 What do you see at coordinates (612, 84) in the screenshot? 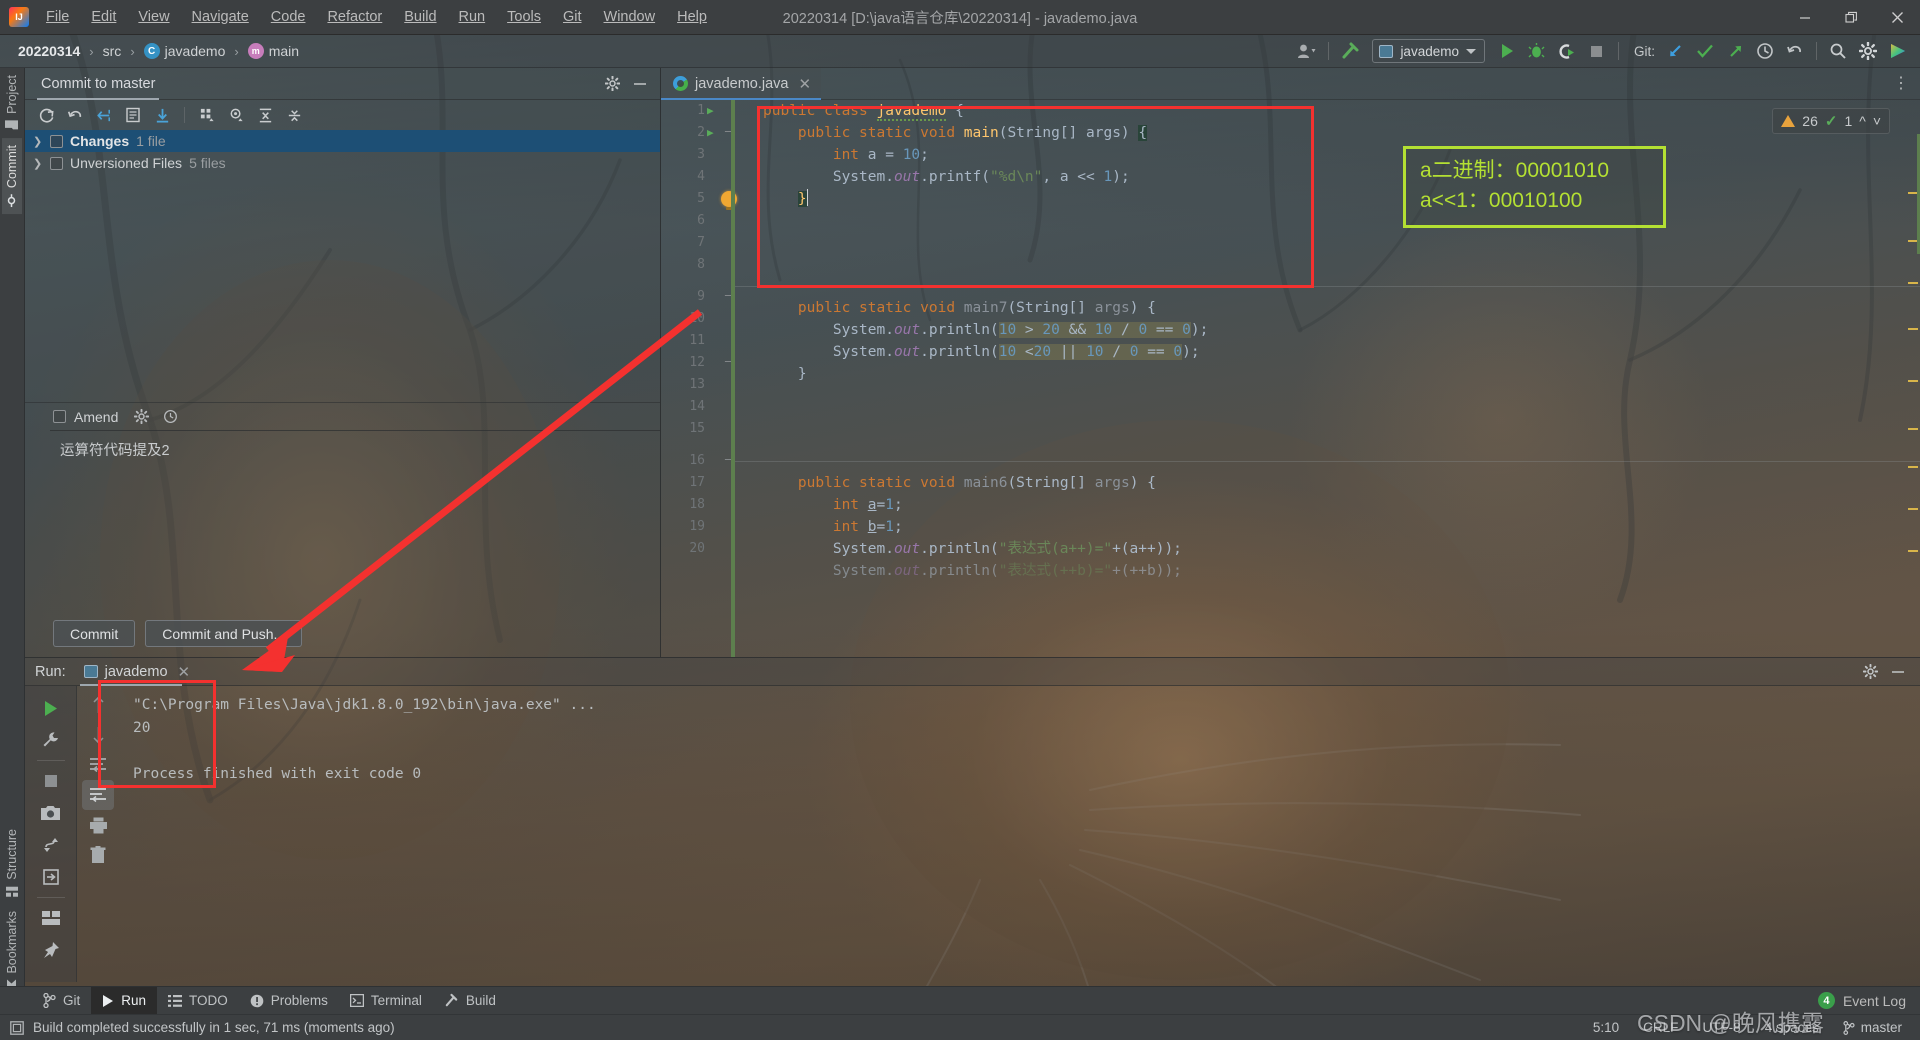
I see `commit-settings-button` at bounding box center [612, 84].